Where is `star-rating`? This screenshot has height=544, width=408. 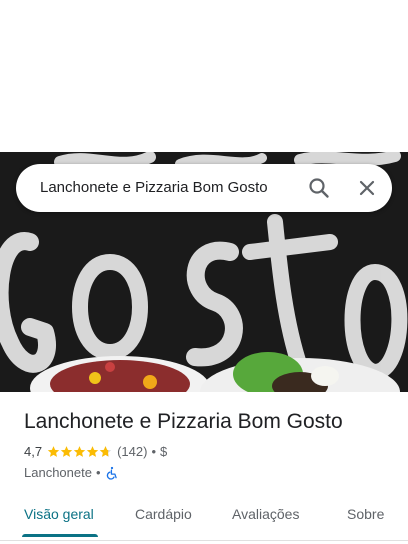
star-rating is located at coordinates (79, 451).